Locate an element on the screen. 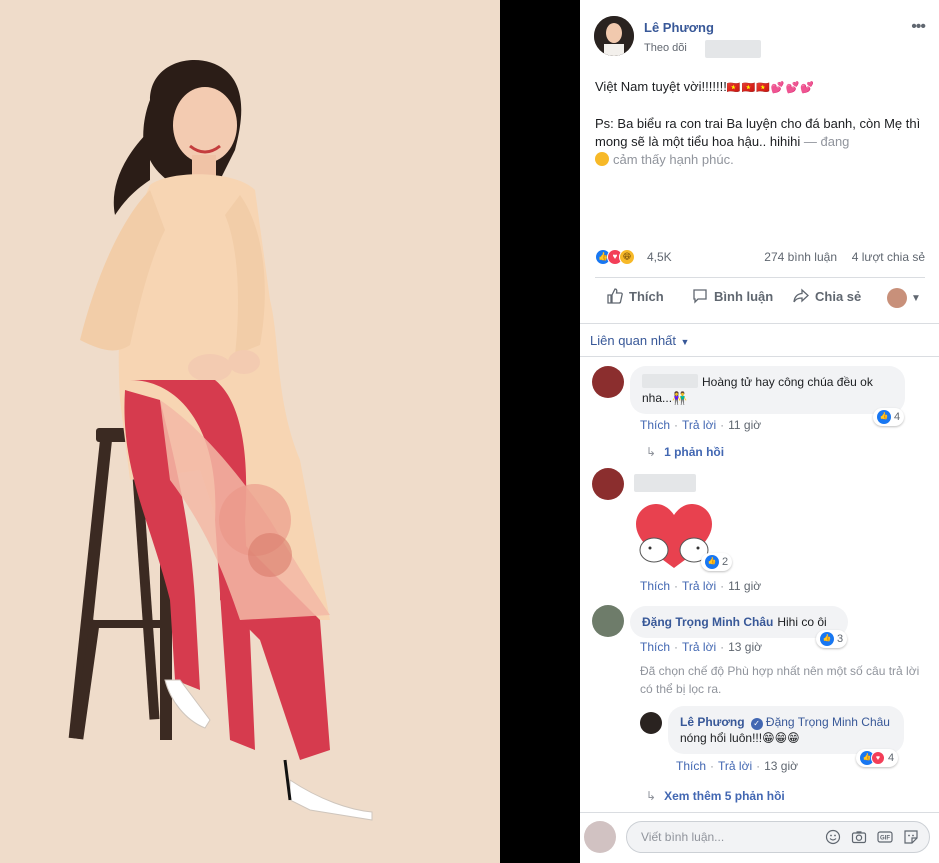 This screenshot has height=863, width=939. svg-text: GIF is located at coordinates (885, 839).